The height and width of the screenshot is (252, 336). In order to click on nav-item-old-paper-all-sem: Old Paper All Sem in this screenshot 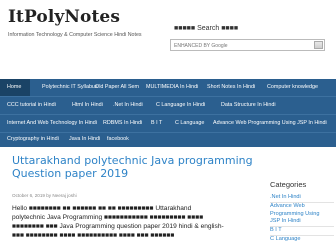, I will do `click(117, 87)`.